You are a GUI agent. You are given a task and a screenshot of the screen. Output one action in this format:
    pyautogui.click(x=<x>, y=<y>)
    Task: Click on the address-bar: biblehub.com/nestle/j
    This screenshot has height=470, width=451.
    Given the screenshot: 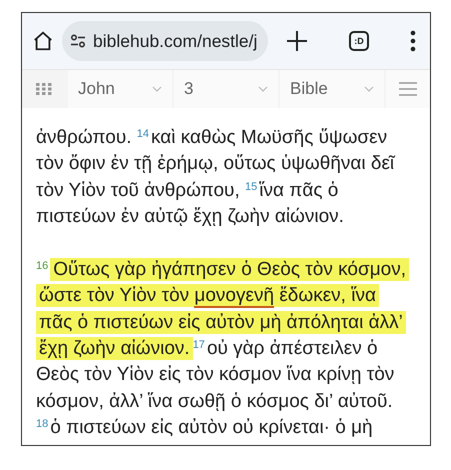 What is the action you would take?
    pyautogui.click(x=165, y=41)
    